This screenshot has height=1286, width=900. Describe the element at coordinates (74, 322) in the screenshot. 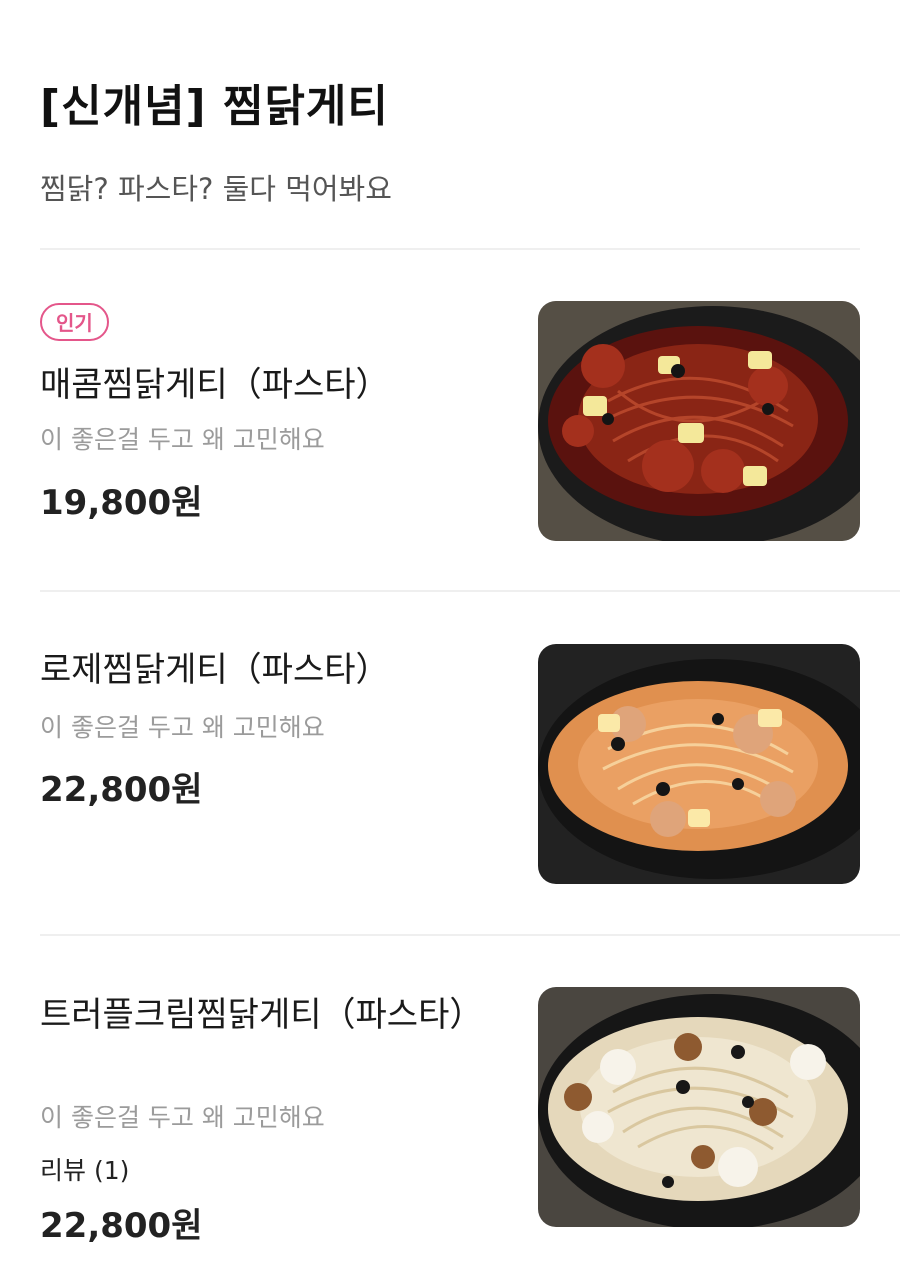

I see `popular-badge: 인기` at that location.